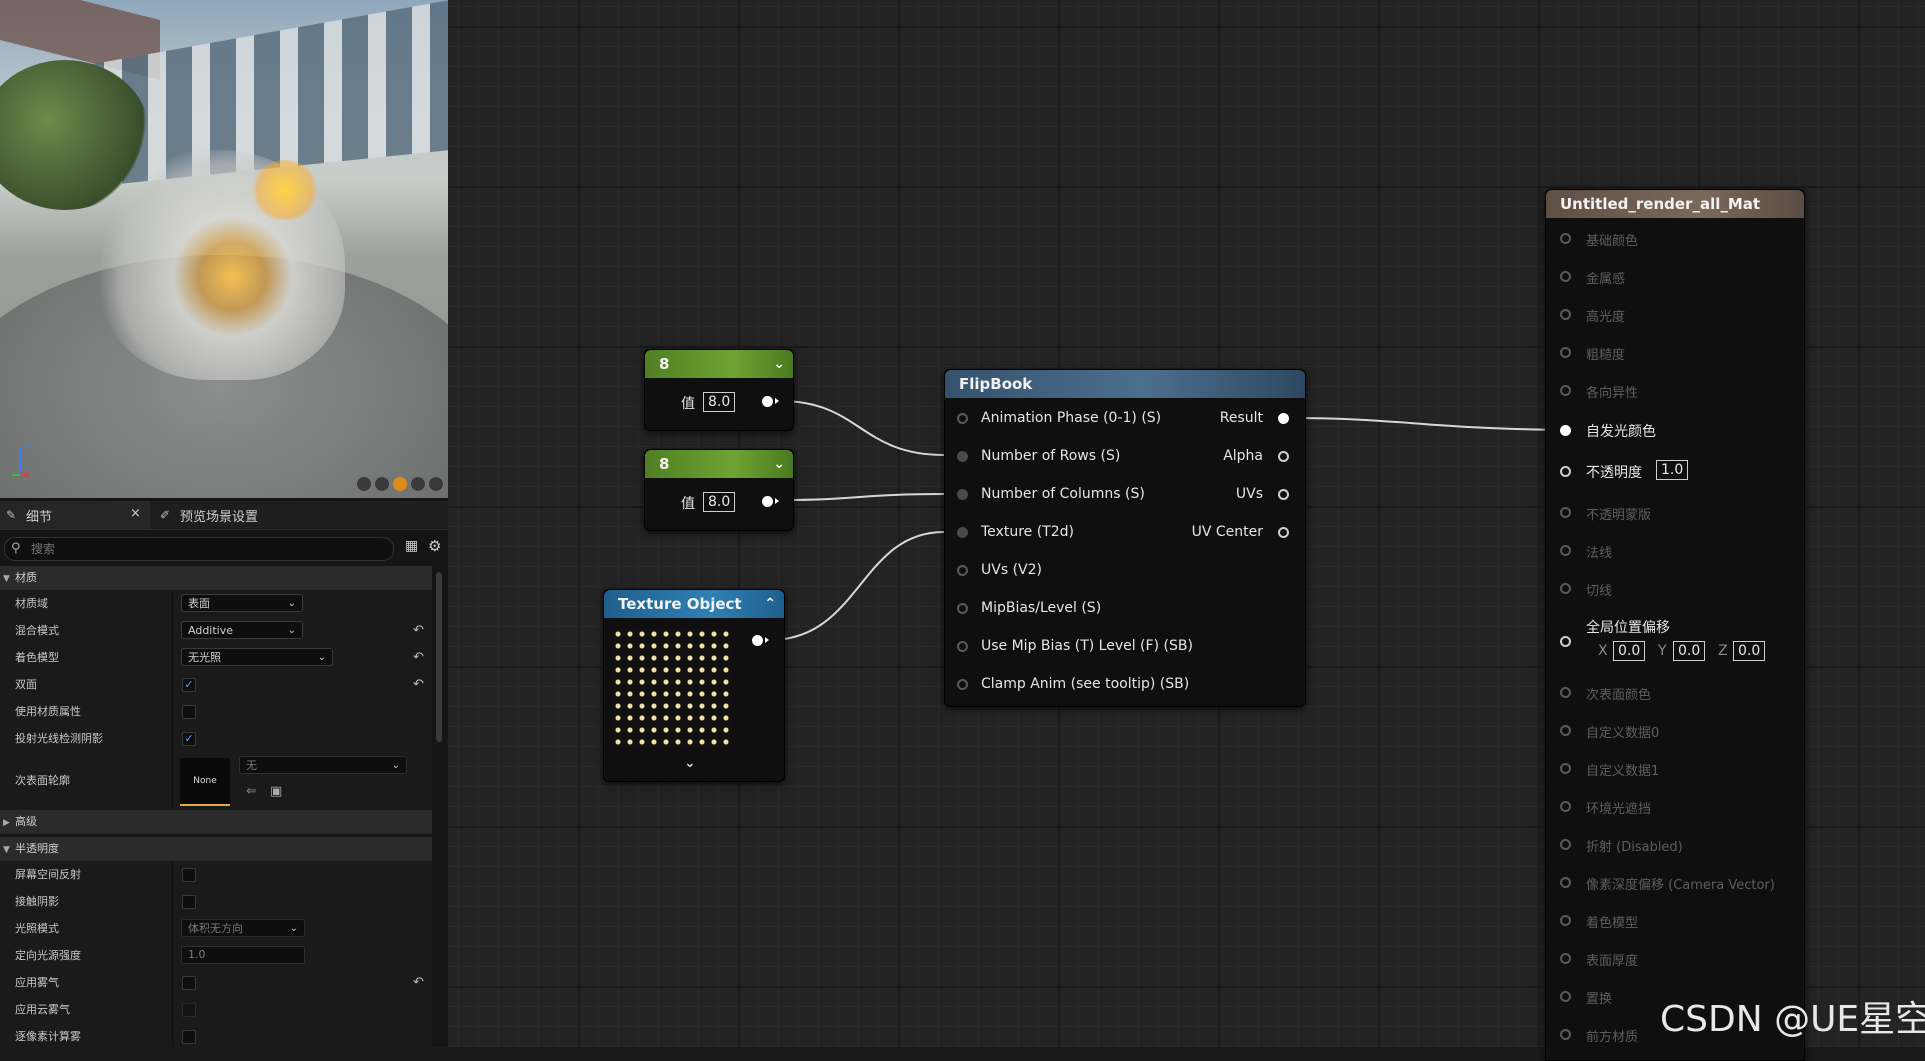 The image size is (1925, 1061). What do you see at coordinates (189, 875) in the screenshot?
I see `screen-space-reflections-checkbox` at bounding box center [189, 875].